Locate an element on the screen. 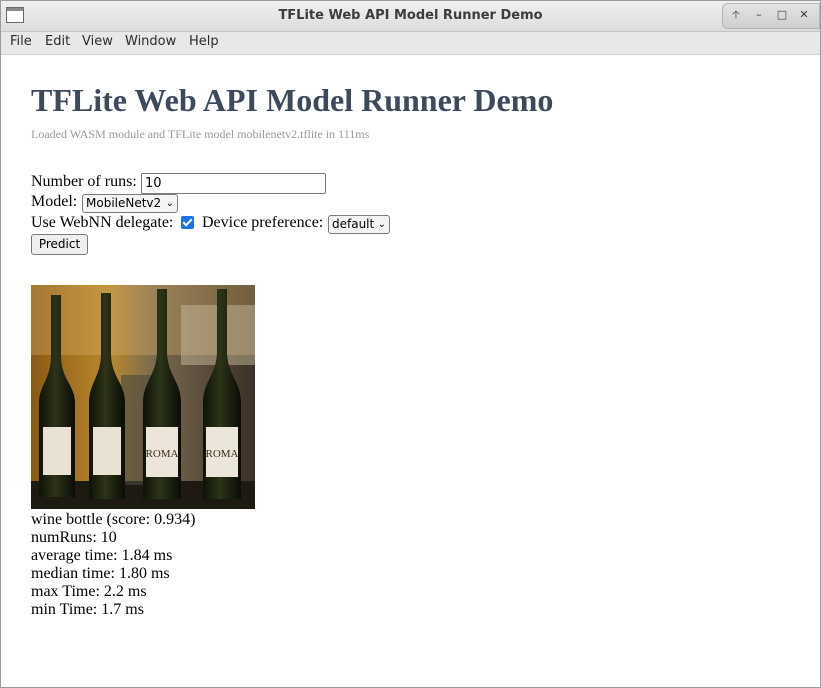  window-title: TFLite Web API Model Runner Demo is located at coordinates (410, 15).